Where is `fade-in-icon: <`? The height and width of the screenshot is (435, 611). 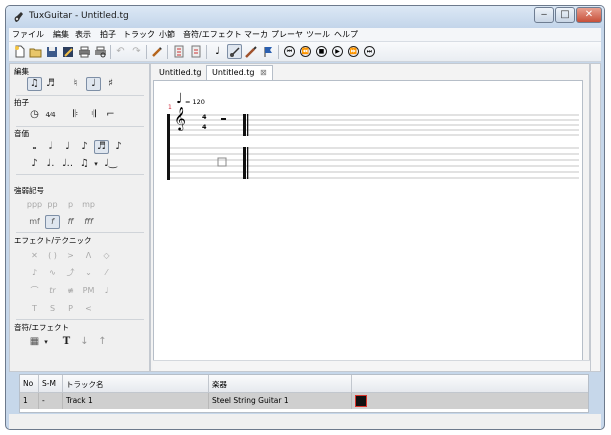 fade-in-icon: < is located at coordinates (88, 309).